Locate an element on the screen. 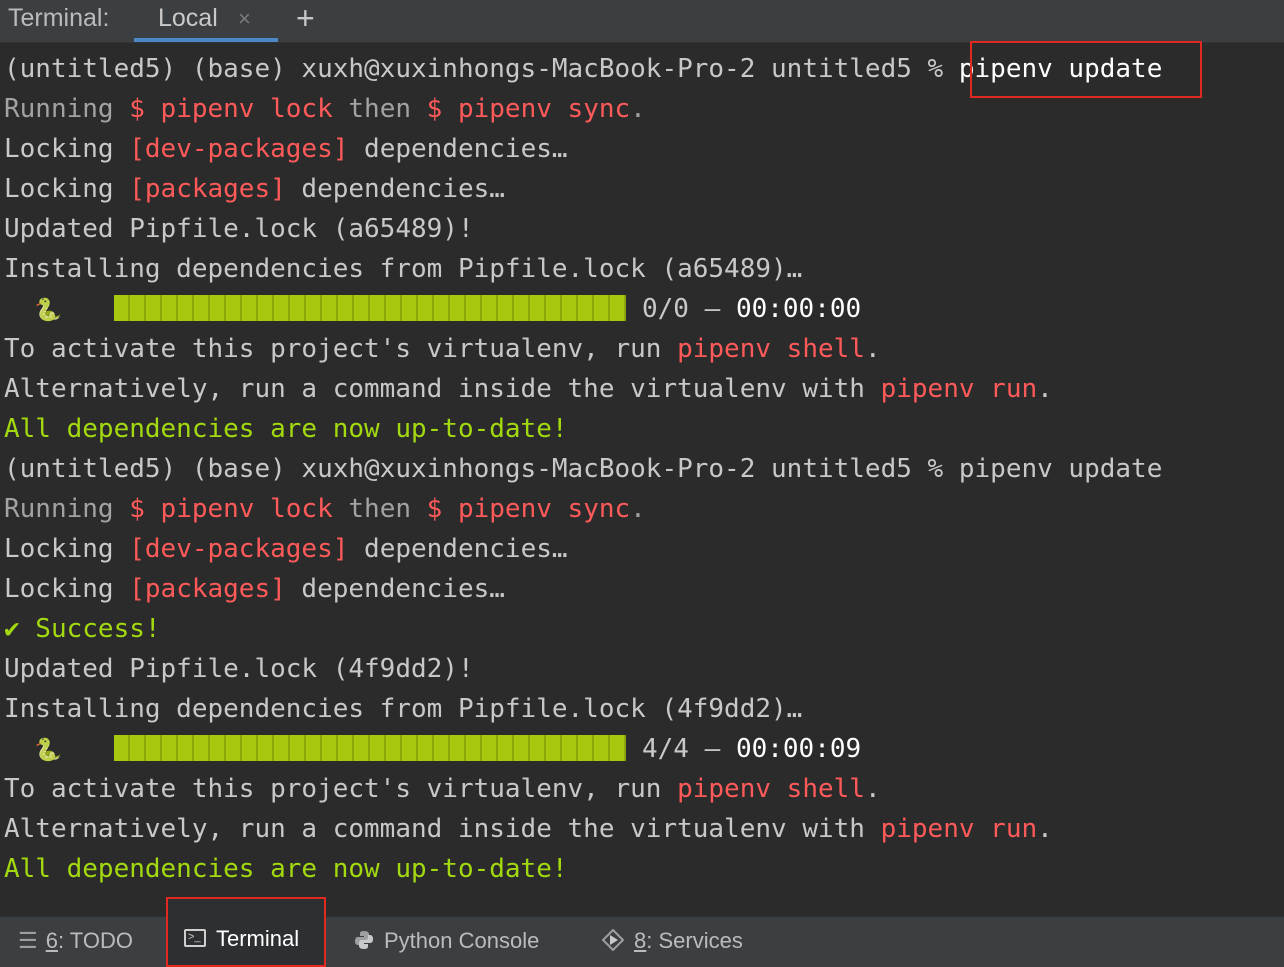 This screenshot has width=1284, height=967. plus-icon: + is located at coordinates (305, 18).